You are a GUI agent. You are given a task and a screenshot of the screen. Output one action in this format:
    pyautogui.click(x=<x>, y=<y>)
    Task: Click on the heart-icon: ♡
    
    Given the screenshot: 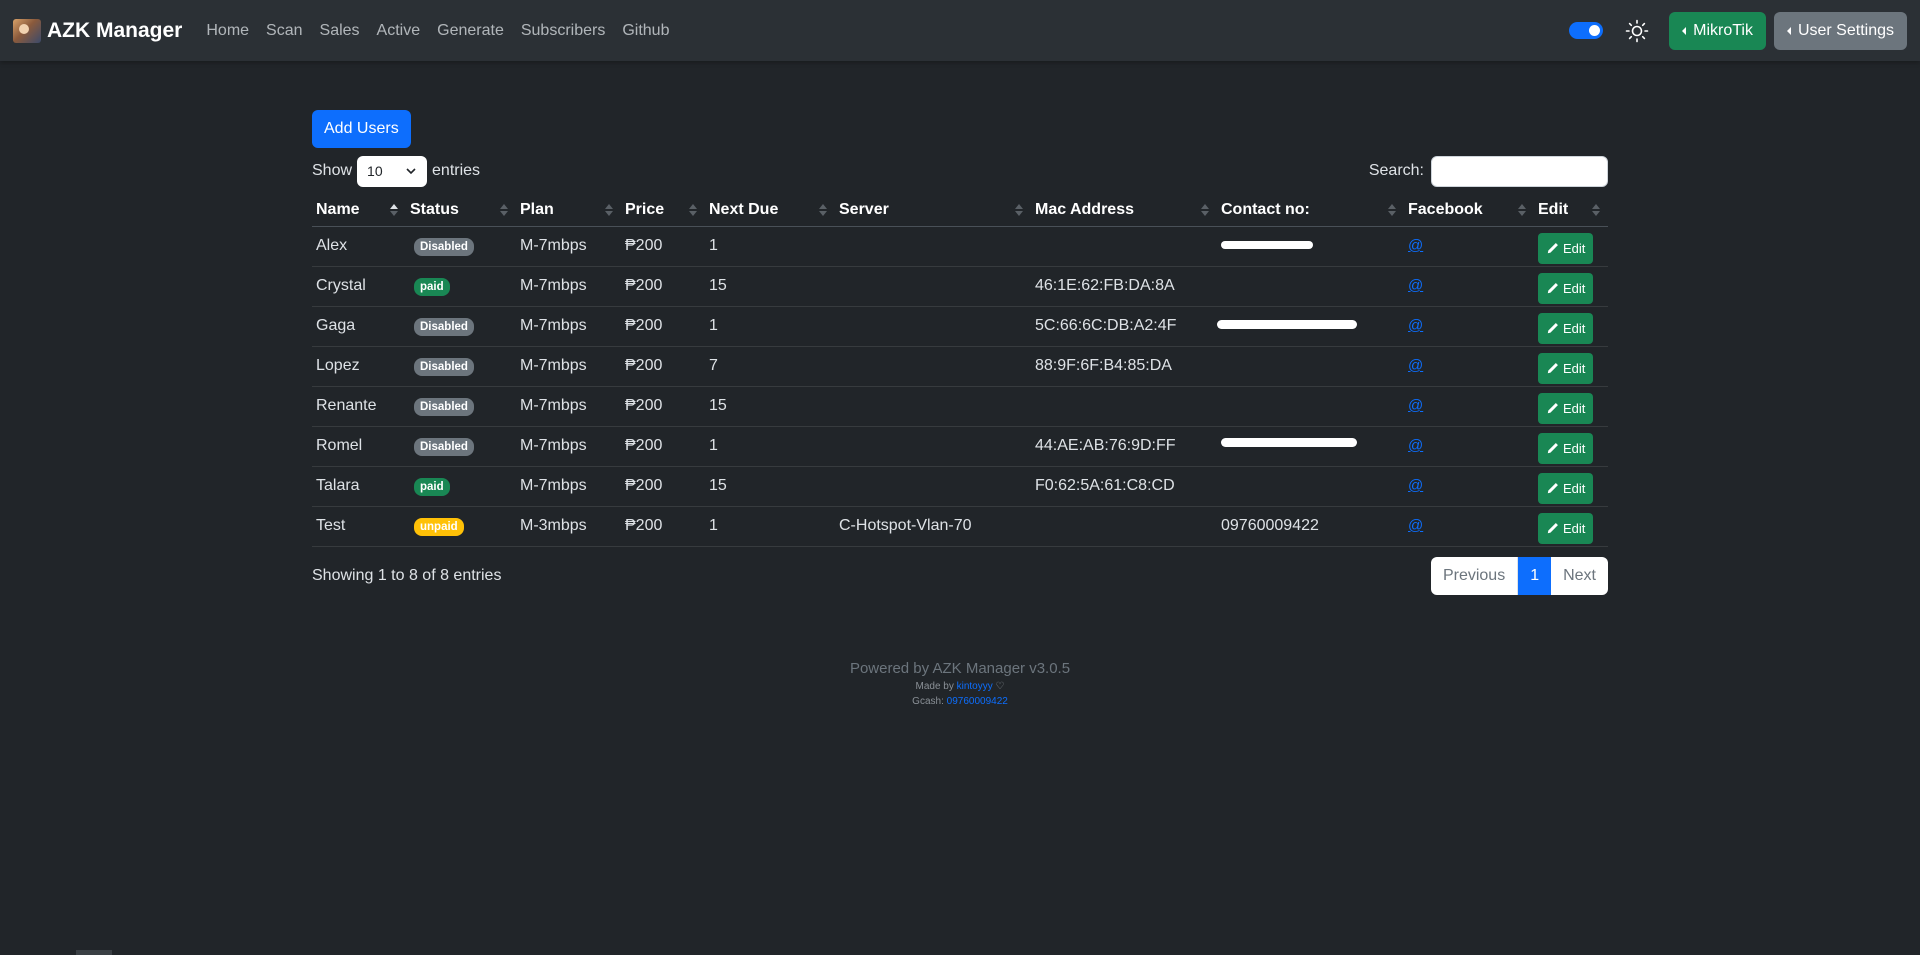 What is the action you would take?
    pyautogui.click(x=1000, y=686)
    